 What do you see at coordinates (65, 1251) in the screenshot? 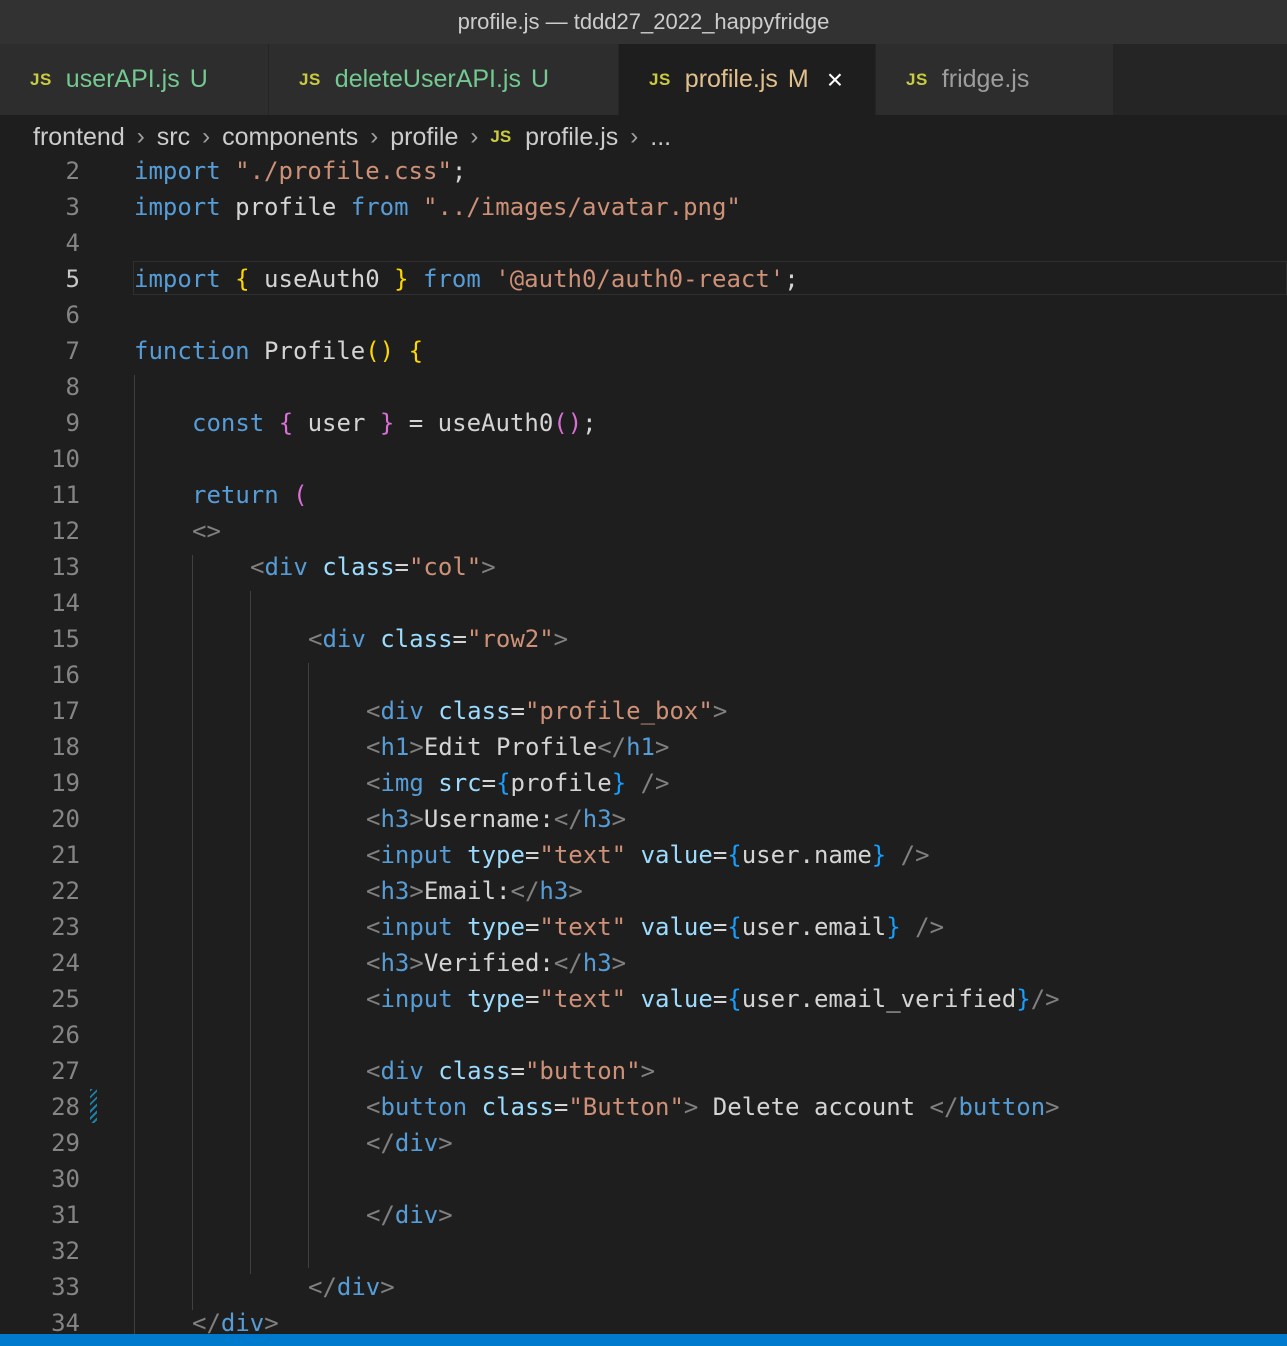
I see `line-number: 32` at bounding box center [65, 1251].